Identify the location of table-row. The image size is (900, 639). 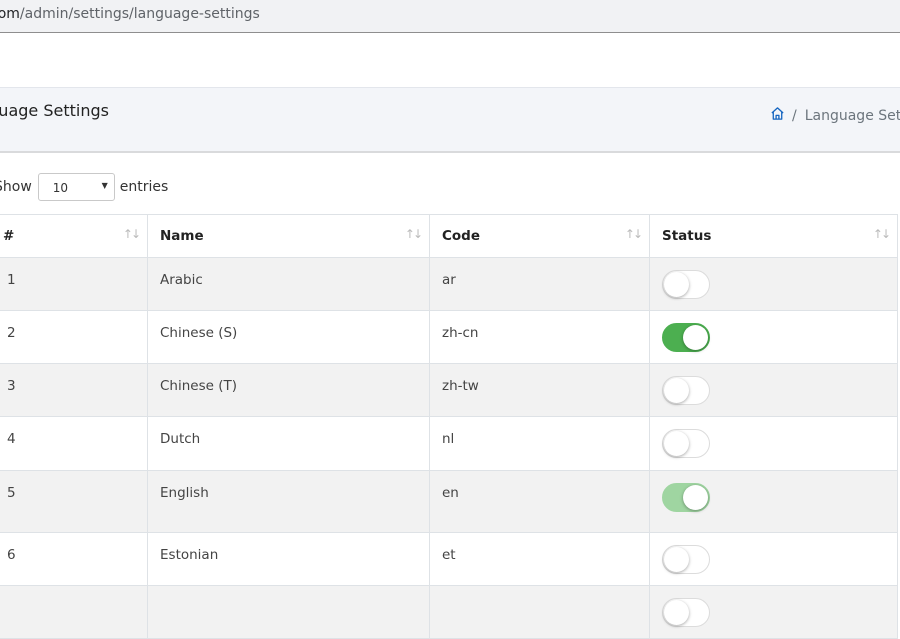
(449, 612).